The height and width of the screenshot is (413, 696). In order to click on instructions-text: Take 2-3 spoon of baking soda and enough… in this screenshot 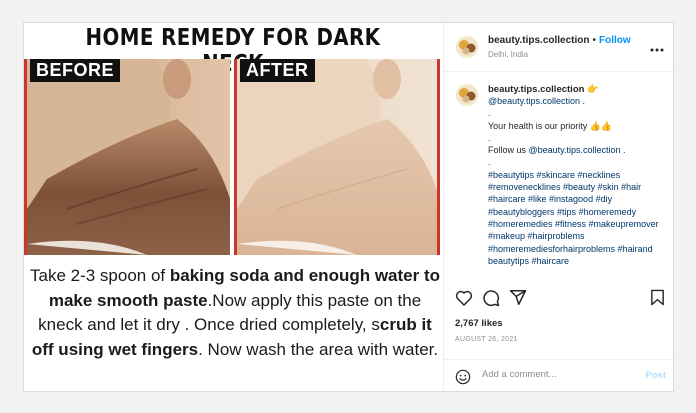, I will do `click(235, 313)`.